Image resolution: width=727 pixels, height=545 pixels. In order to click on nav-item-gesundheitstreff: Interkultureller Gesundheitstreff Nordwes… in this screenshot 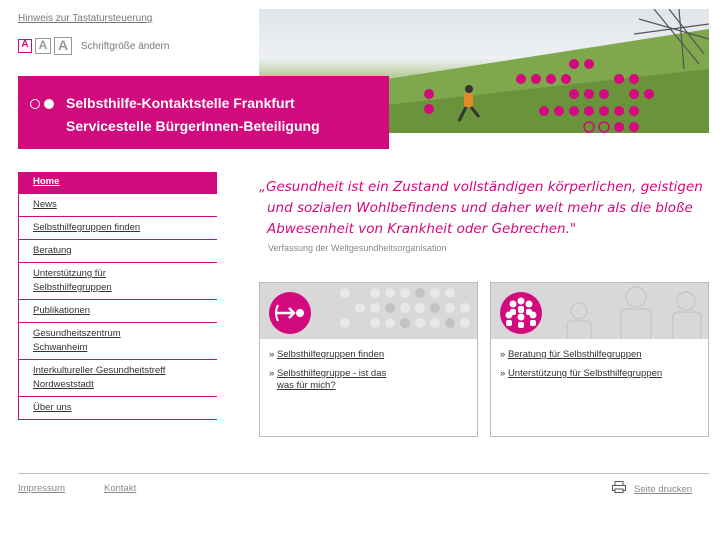, I will do `click(117, 378)`.